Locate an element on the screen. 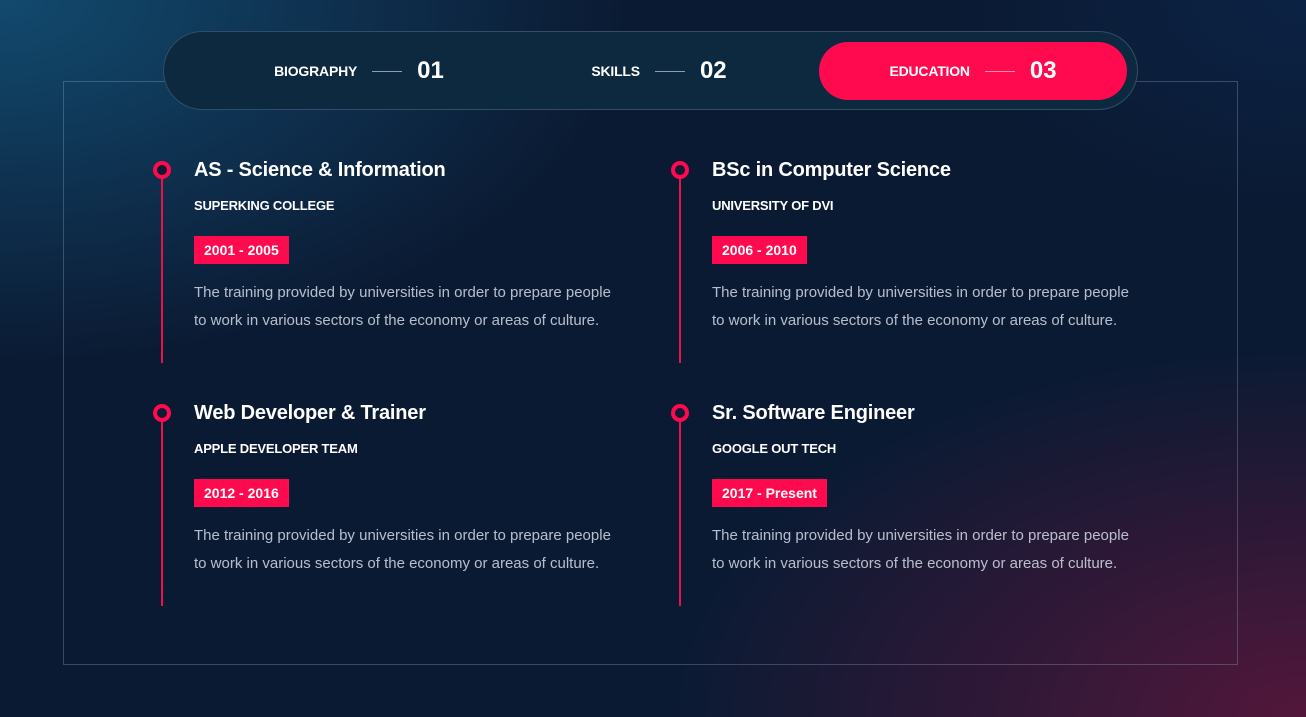 This screenshot has width=1306, height=717. education-years-badge: 2017 - Present is located at coordinates (769, 493).